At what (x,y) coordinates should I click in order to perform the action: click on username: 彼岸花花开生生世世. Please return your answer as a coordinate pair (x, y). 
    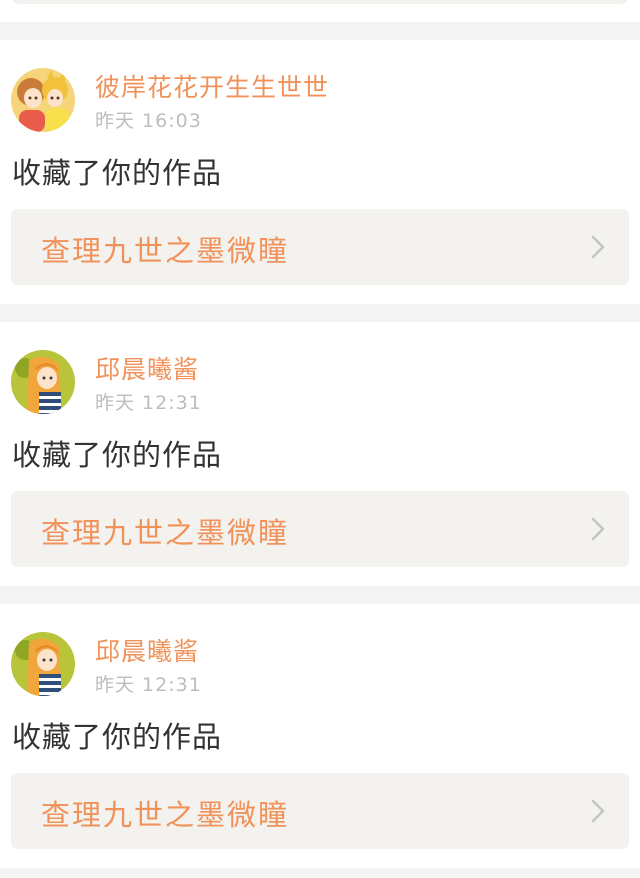
    Looking at the image, I should click on (212, 86).